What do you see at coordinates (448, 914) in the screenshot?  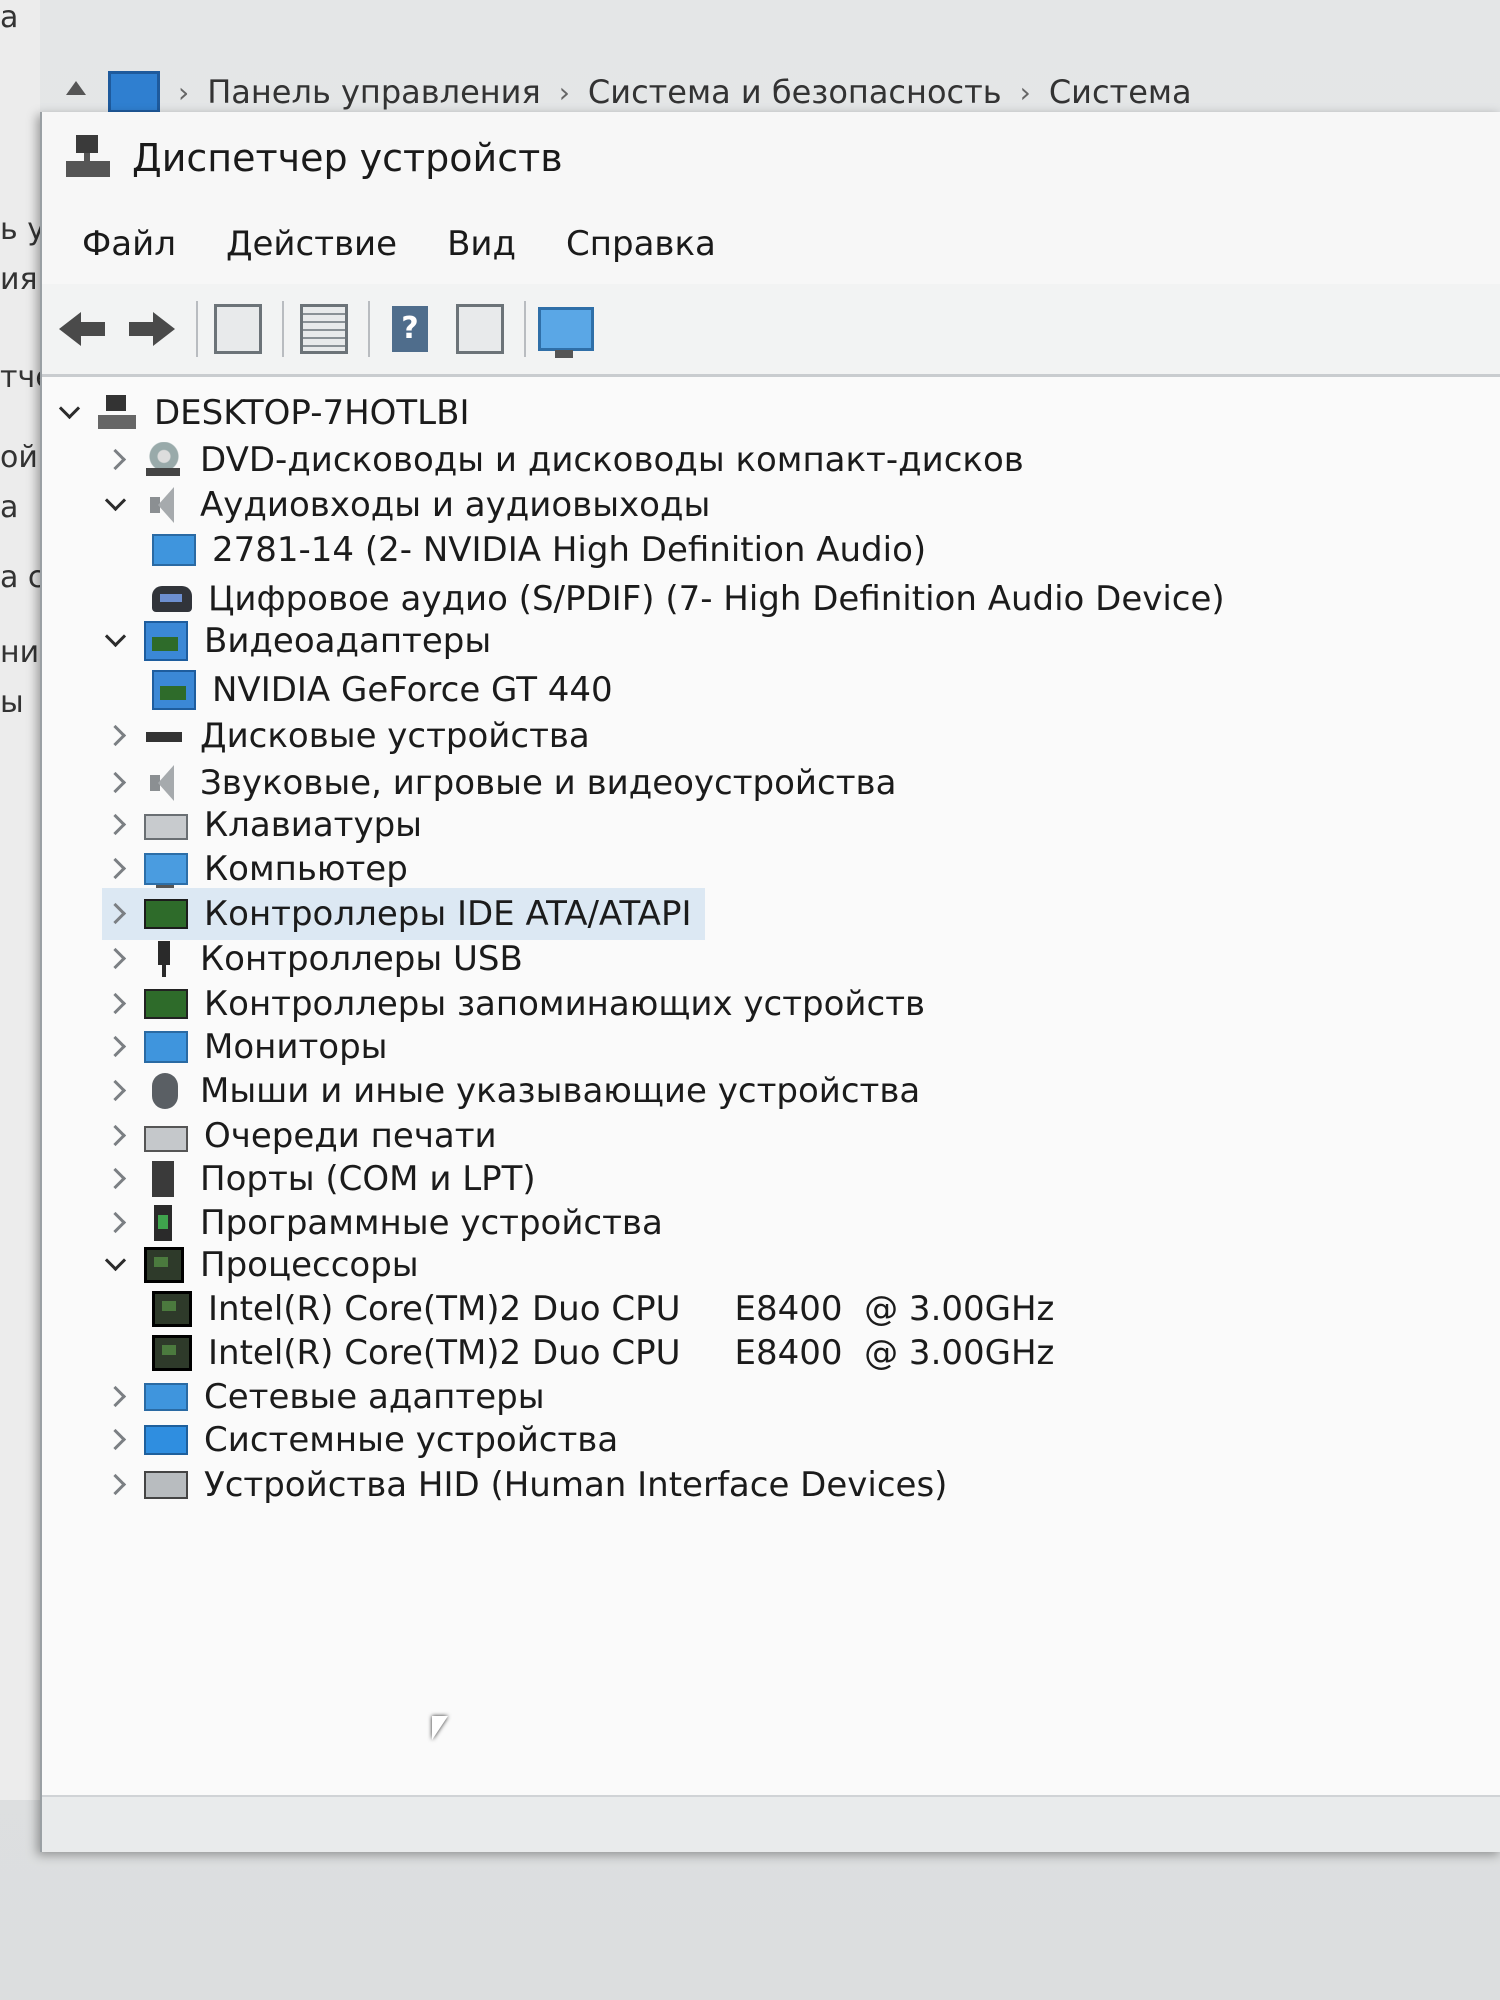 I see `tree-item-label: Контроллеры IDE ATA/ATAPI` at bounding box center [448, 914].